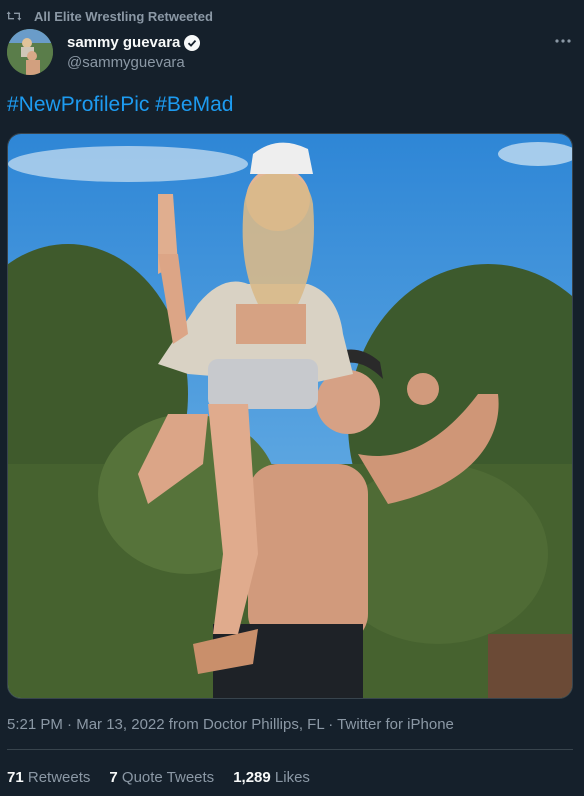  I want to click on from-label: from, so click(183, 724).